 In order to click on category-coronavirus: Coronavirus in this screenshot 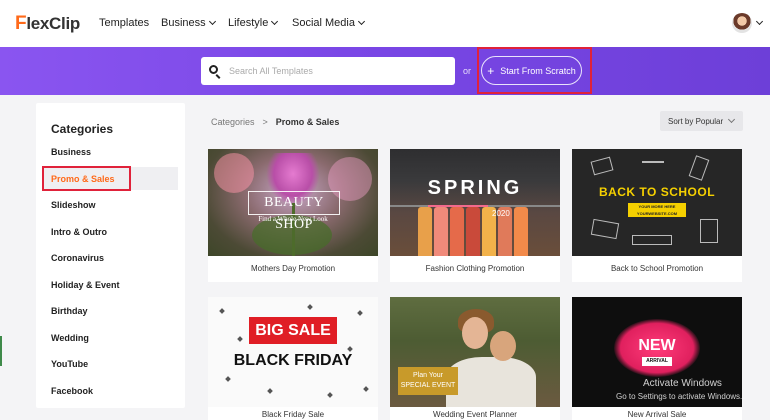, I will do `click(77, 258)`.